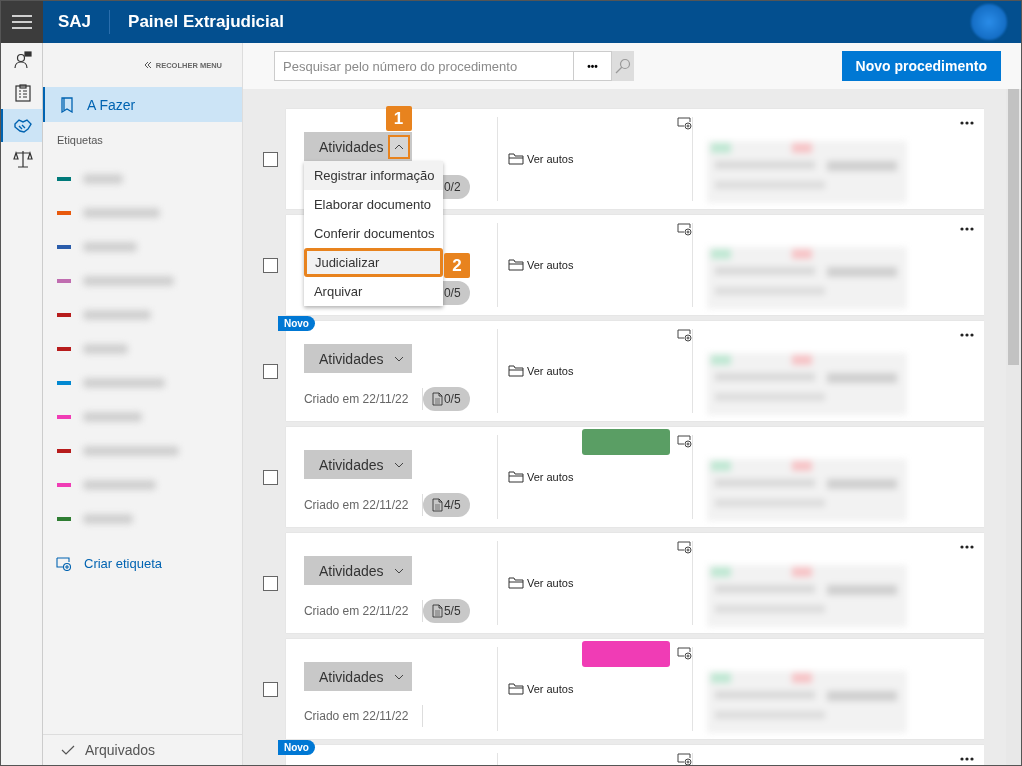 The image size is (1022, 766). What do you see at coordinates (446, 611) in the screenshot?
I see `document-count-badge: 5/5` at bounding box center [446, 611].